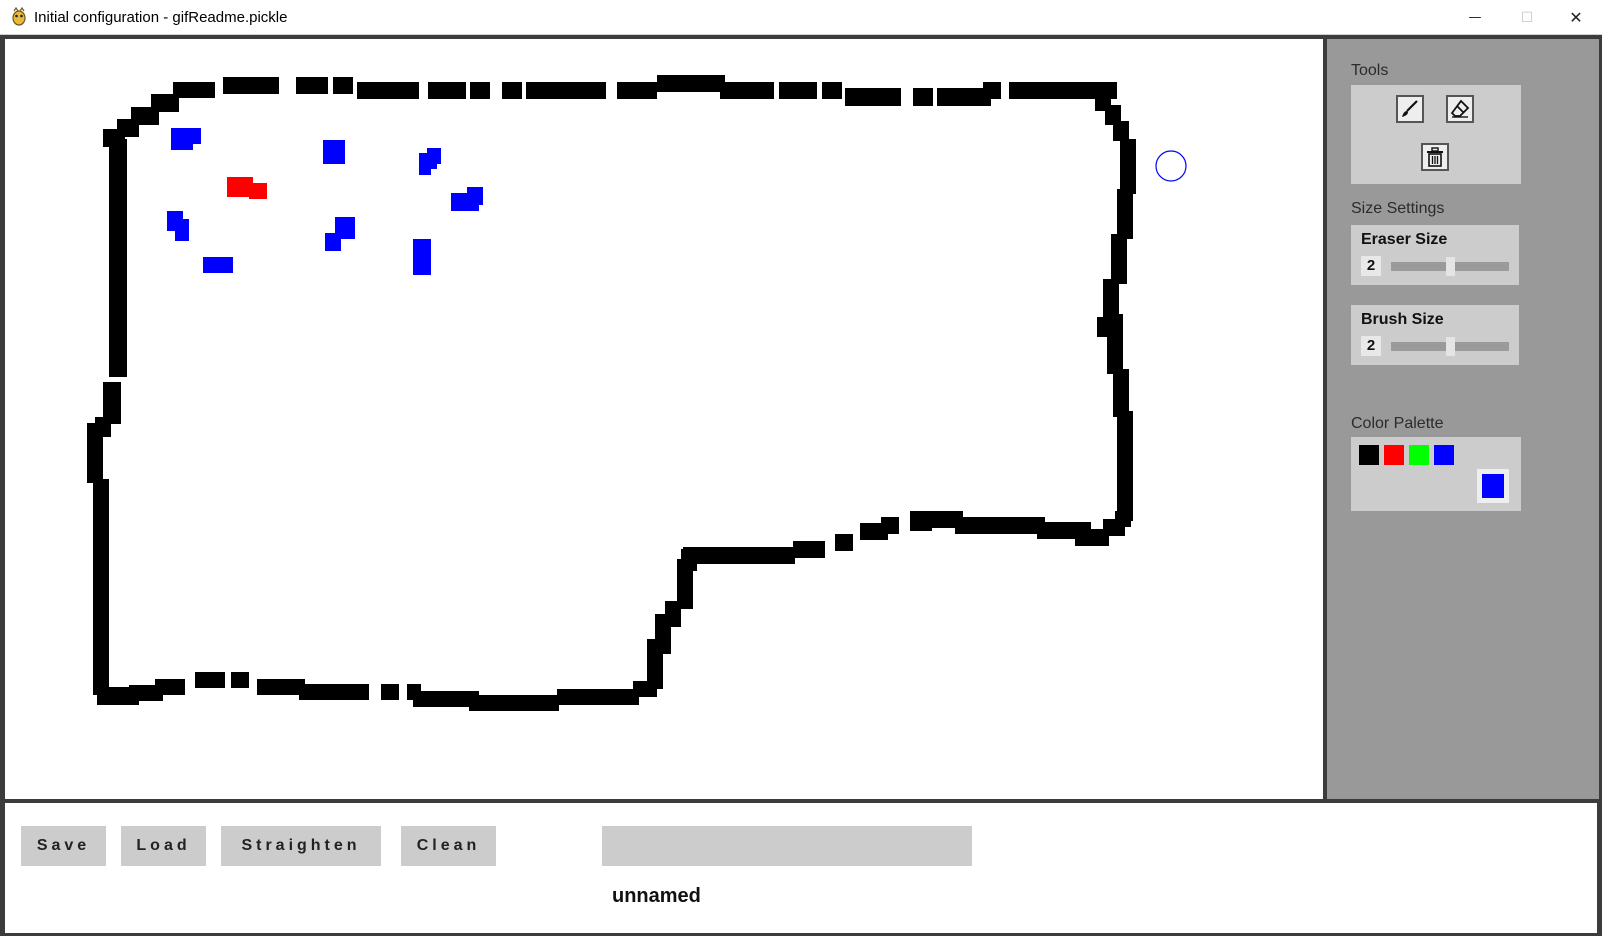  Describe the element at coordinates (448, 846) in the screenshot. I see `clean-button: Clean` at that location.